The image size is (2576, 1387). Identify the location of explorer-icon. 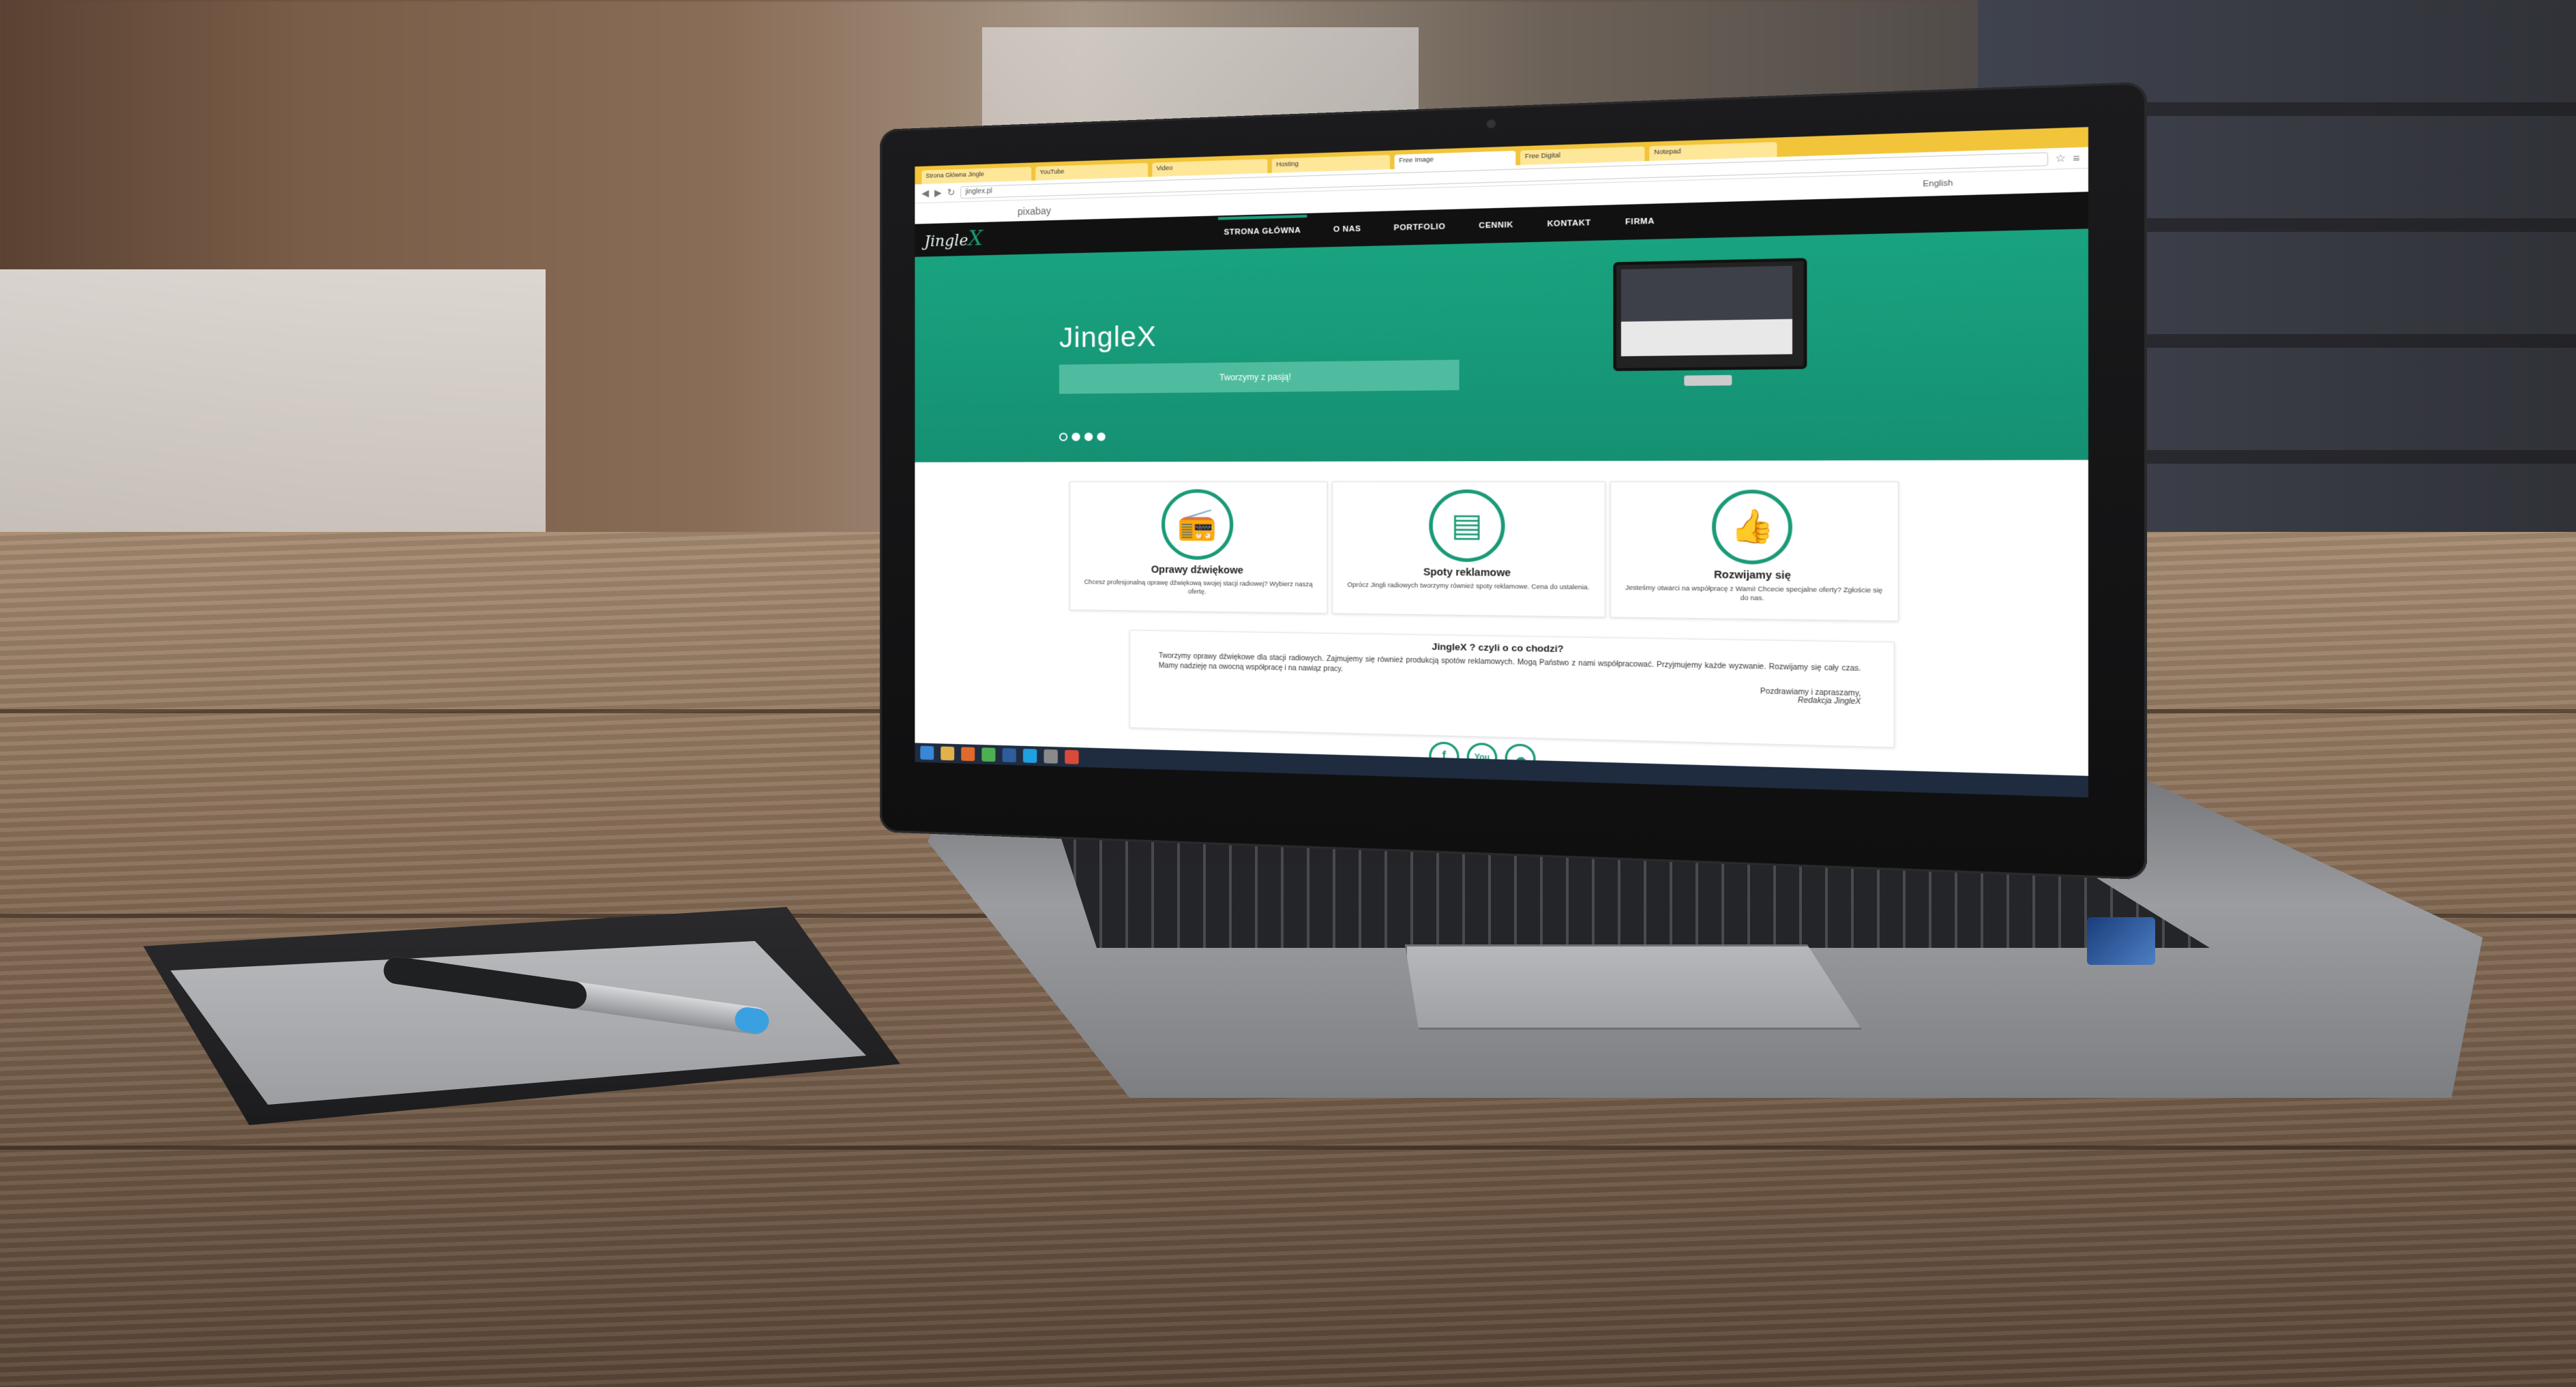
(948, 753).